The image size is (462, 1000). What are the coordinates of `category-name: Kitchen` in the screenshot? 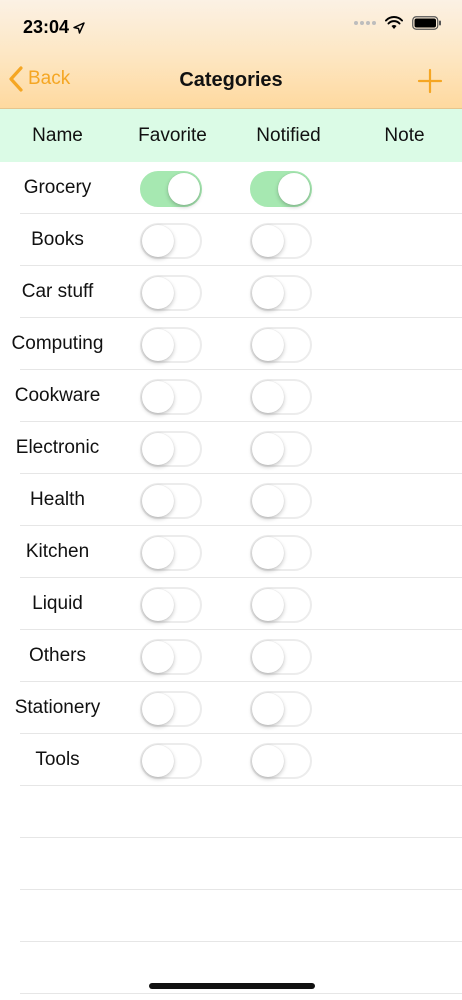 It's located at (57, 551).